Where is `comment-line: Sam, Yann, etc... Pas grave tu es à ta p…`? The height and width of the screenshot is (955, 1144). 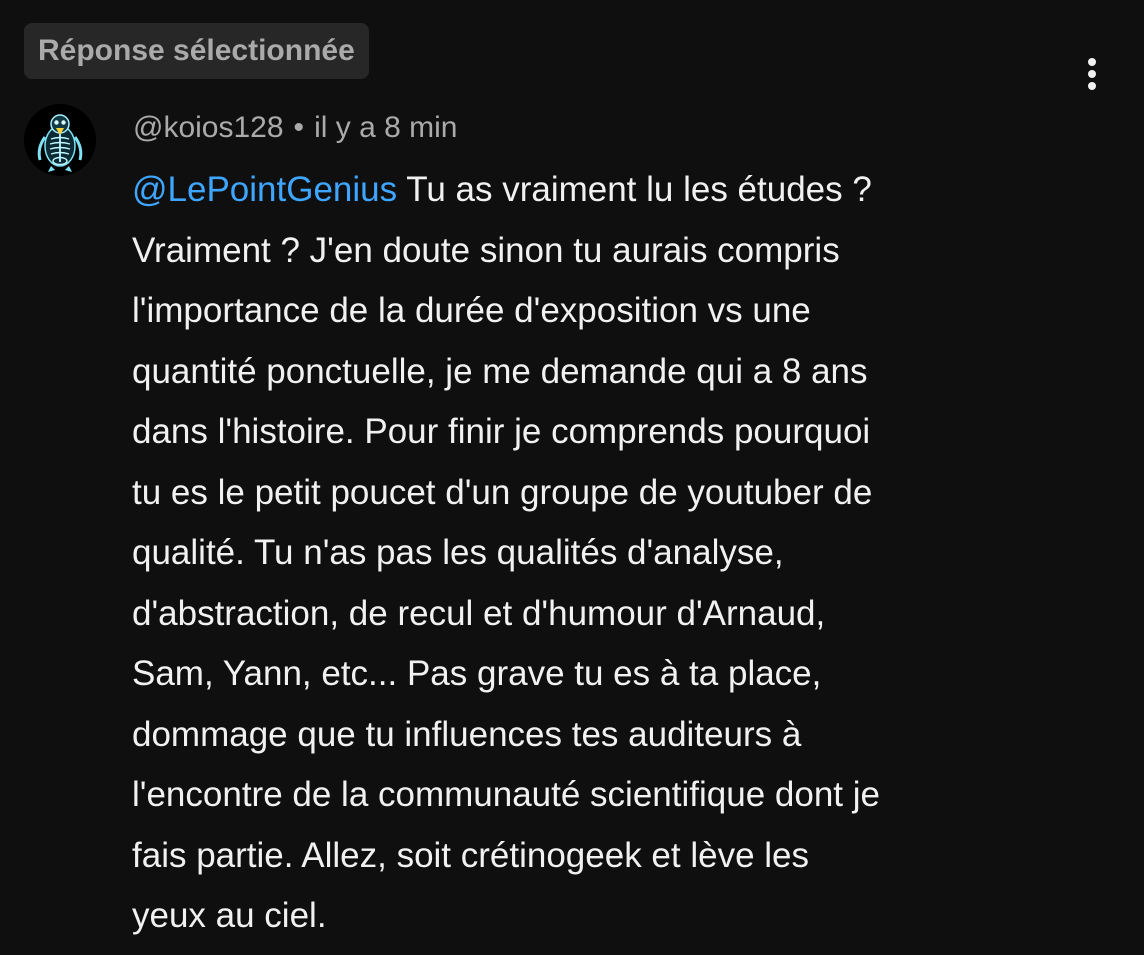
comment-line: Sam, Yann, etc... Pas grave tu es à ta p… is located at coordinates (477, 673).